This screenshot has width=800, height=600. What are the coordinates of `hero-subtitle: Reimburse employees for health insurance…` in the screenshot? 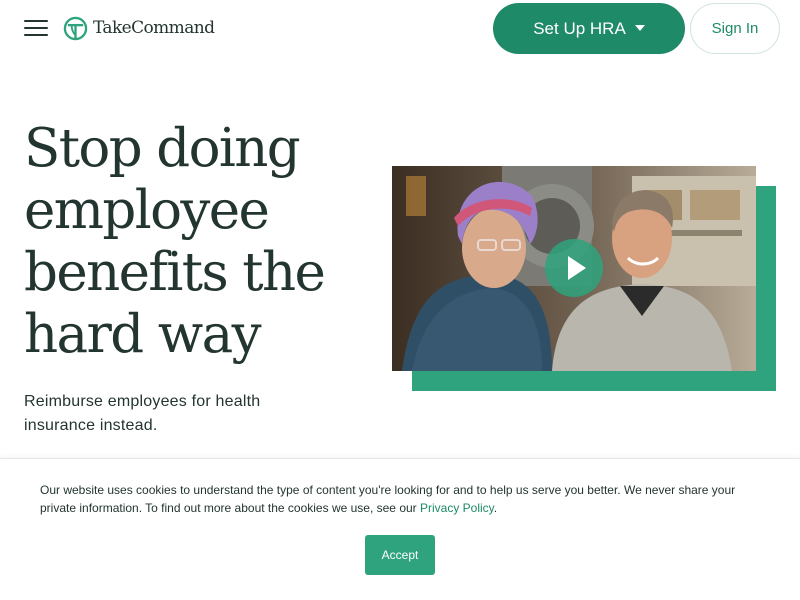 It's located at (142, 413).